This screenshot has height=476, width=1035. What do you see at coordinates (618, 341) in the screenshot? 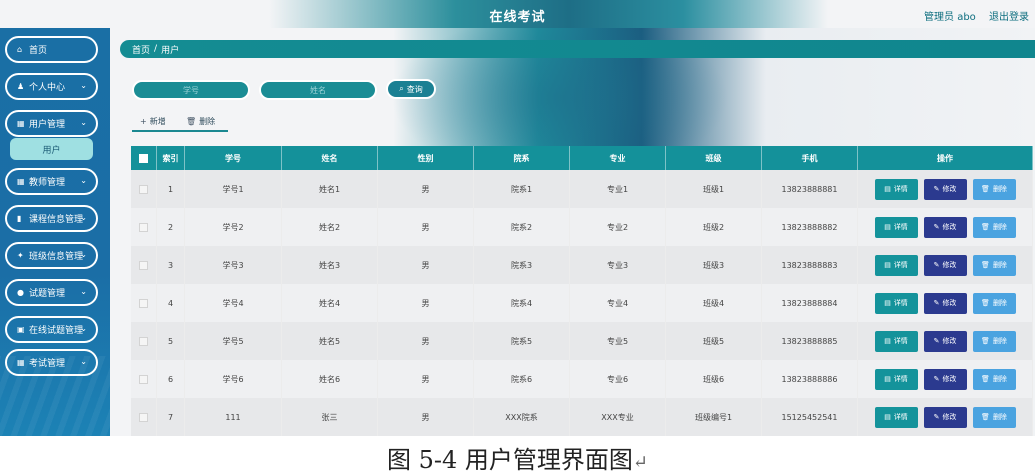
I see `table-cell: 专业5` at bounding box center [618, 341].